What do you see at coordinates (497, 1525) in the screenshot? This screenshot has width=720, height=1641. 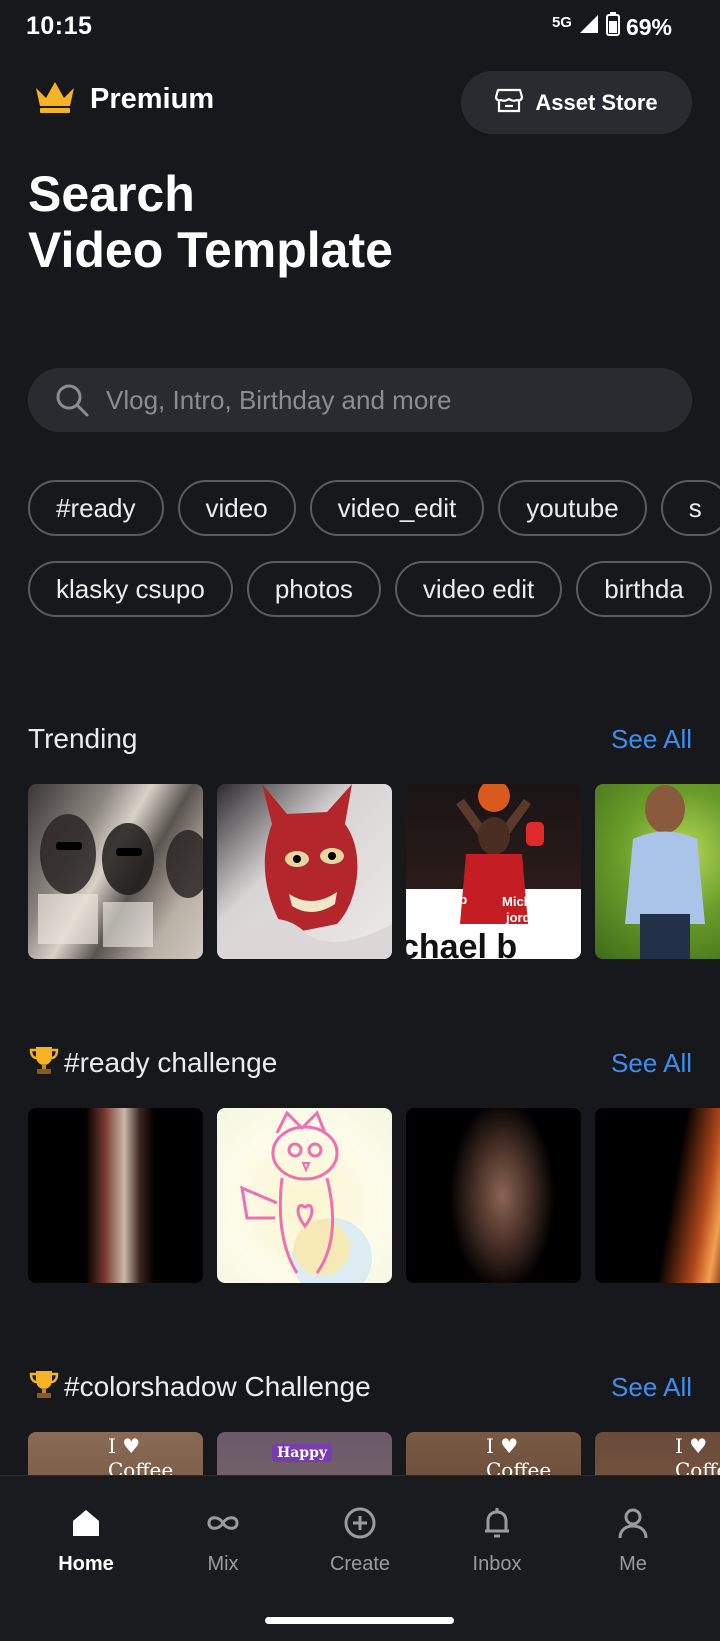 I see `bell-icon` at bounding box center [497, 1525].